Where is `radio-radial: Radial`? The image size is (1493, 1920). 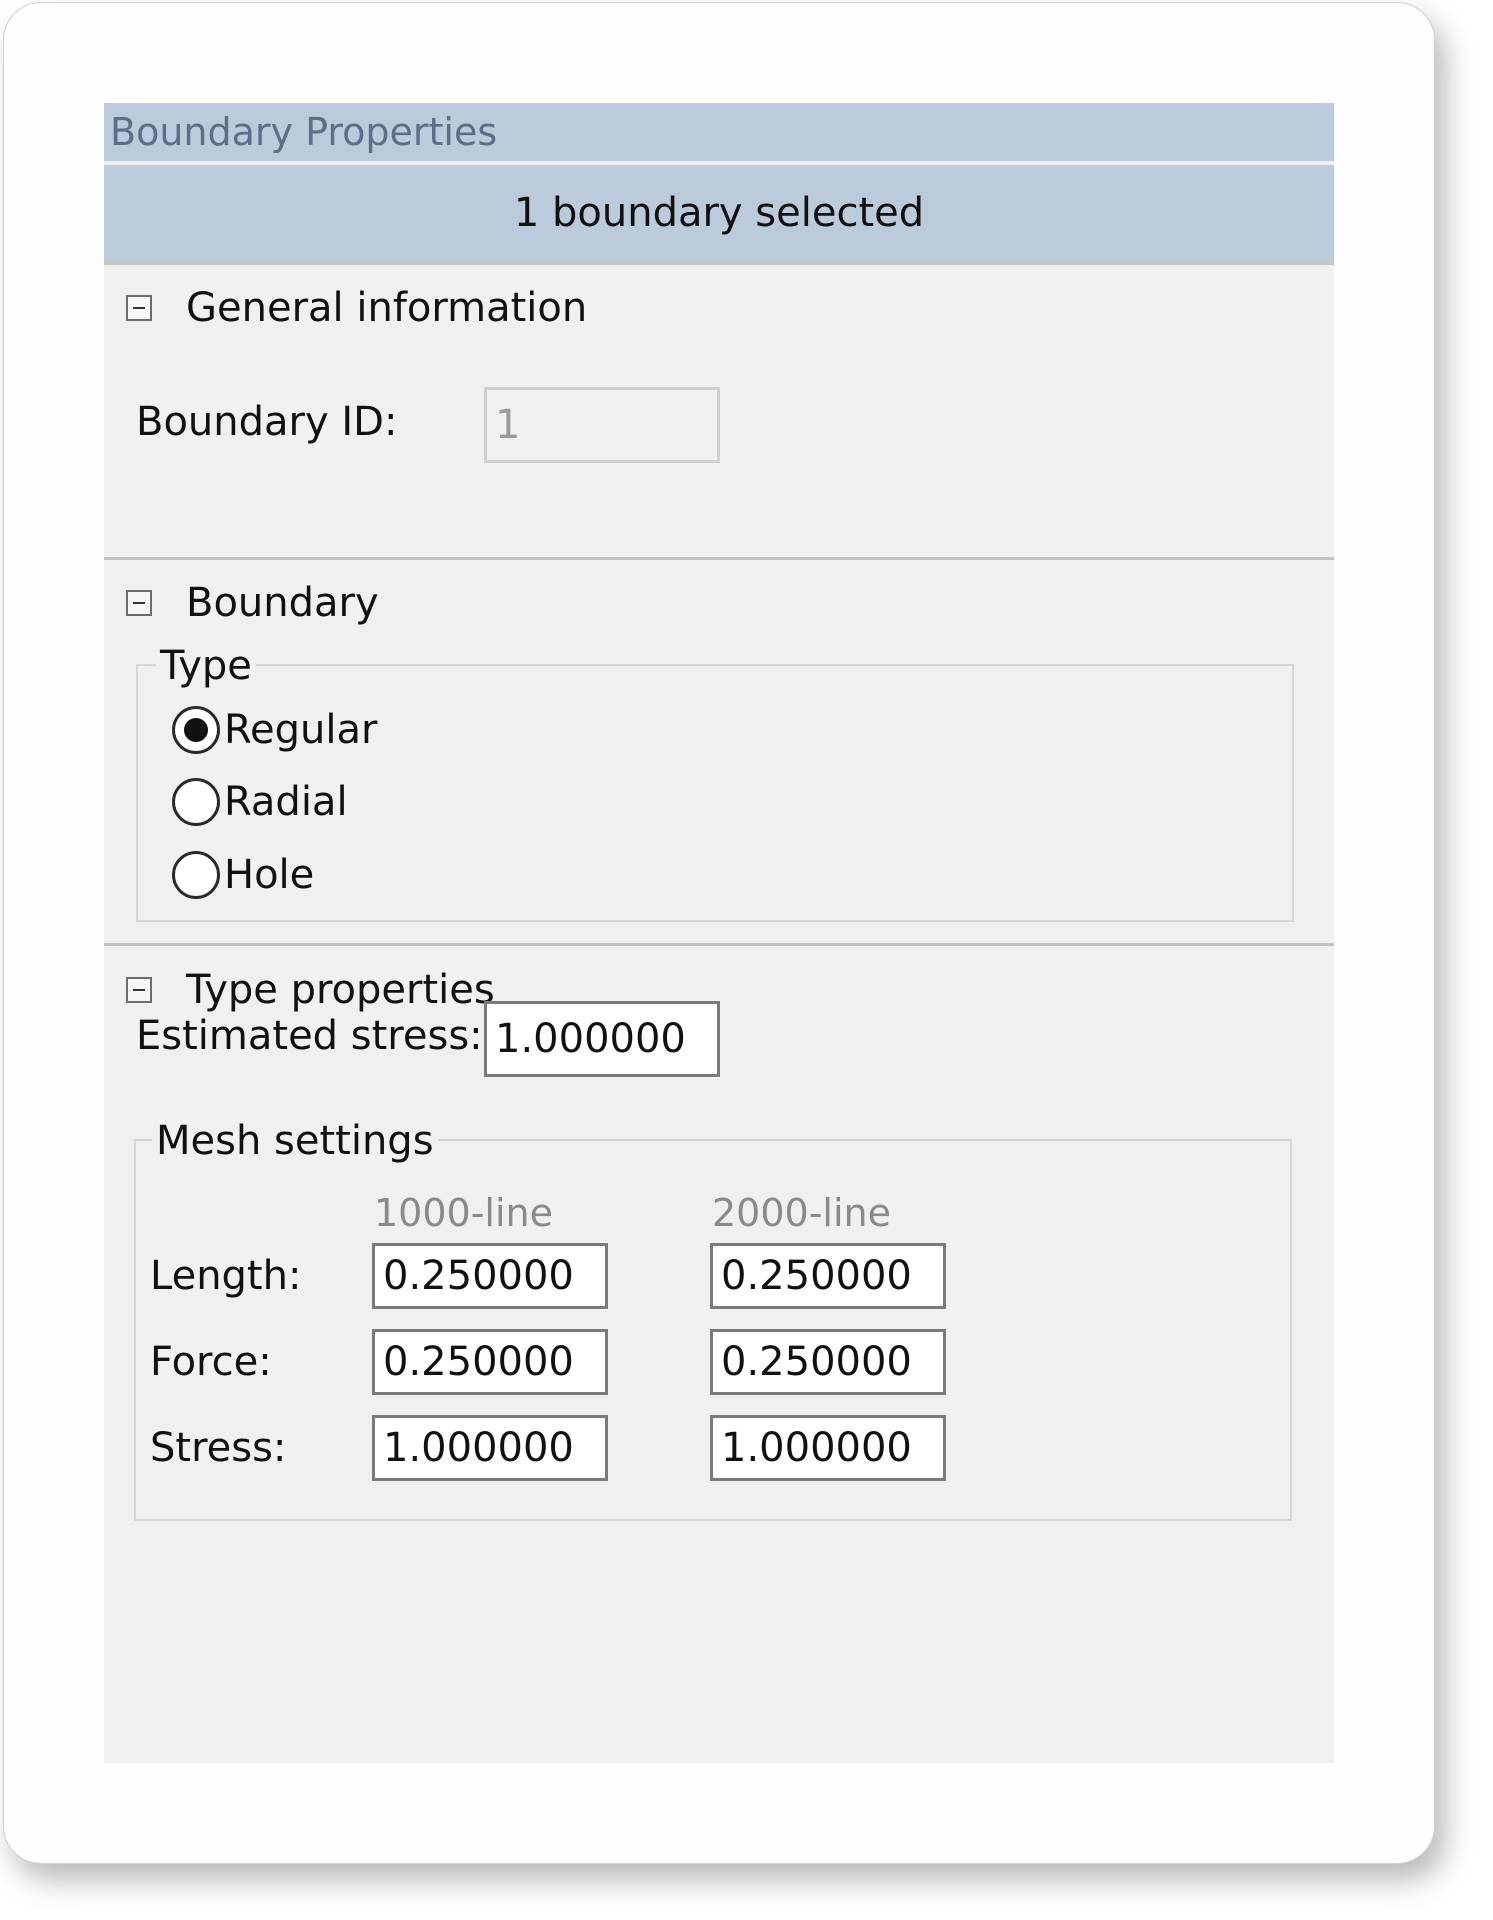 radio-radial: Radial is located at coordinates (260, 802).